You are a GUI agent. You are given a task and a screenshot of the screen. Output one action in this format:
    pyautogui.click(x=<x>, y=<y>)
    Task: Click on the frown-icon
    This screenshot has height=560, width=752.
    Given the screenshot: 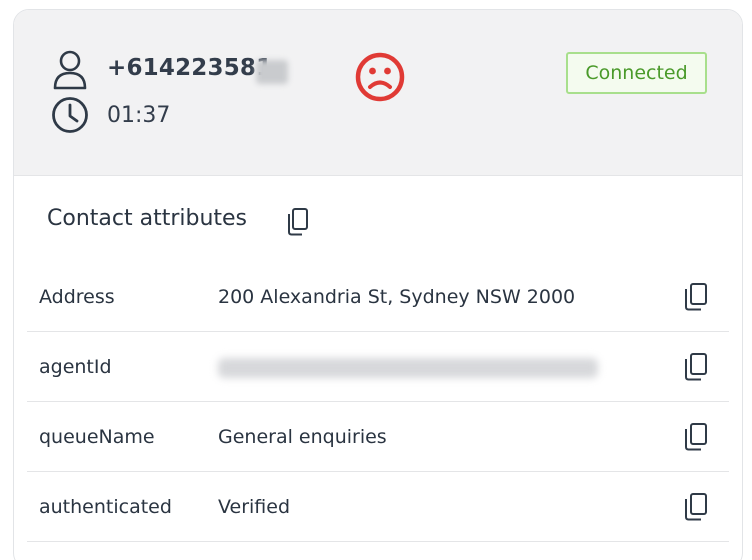 What is the action you would take?
    pyautogui.click(x=380, y=77)
    